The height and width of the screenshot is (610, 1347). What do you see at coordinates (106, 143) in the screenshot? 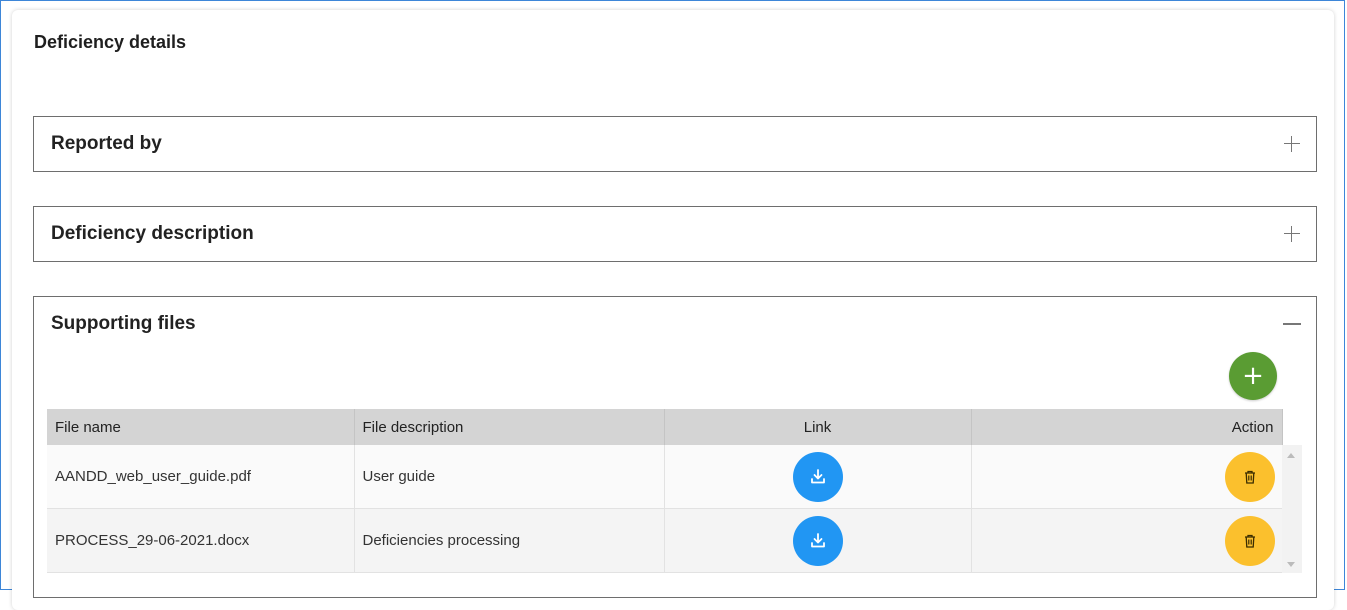
I see `panel-title: Reported by` at bounding box center [106, 143].